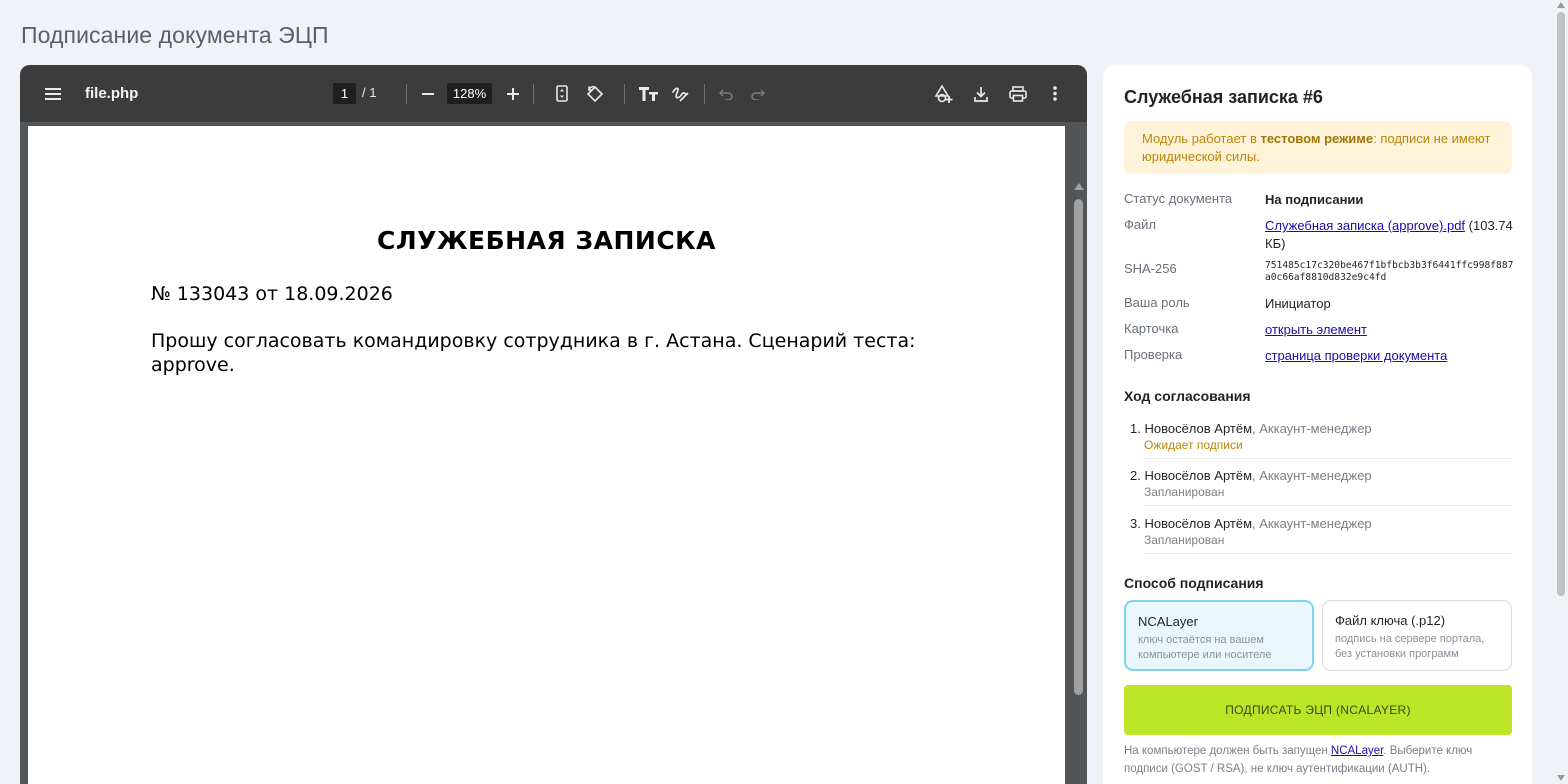  What do you see at coordinates (428, 93) in the screenshot?
I see `zoom-out-icon` at bounding box center [428, 93].